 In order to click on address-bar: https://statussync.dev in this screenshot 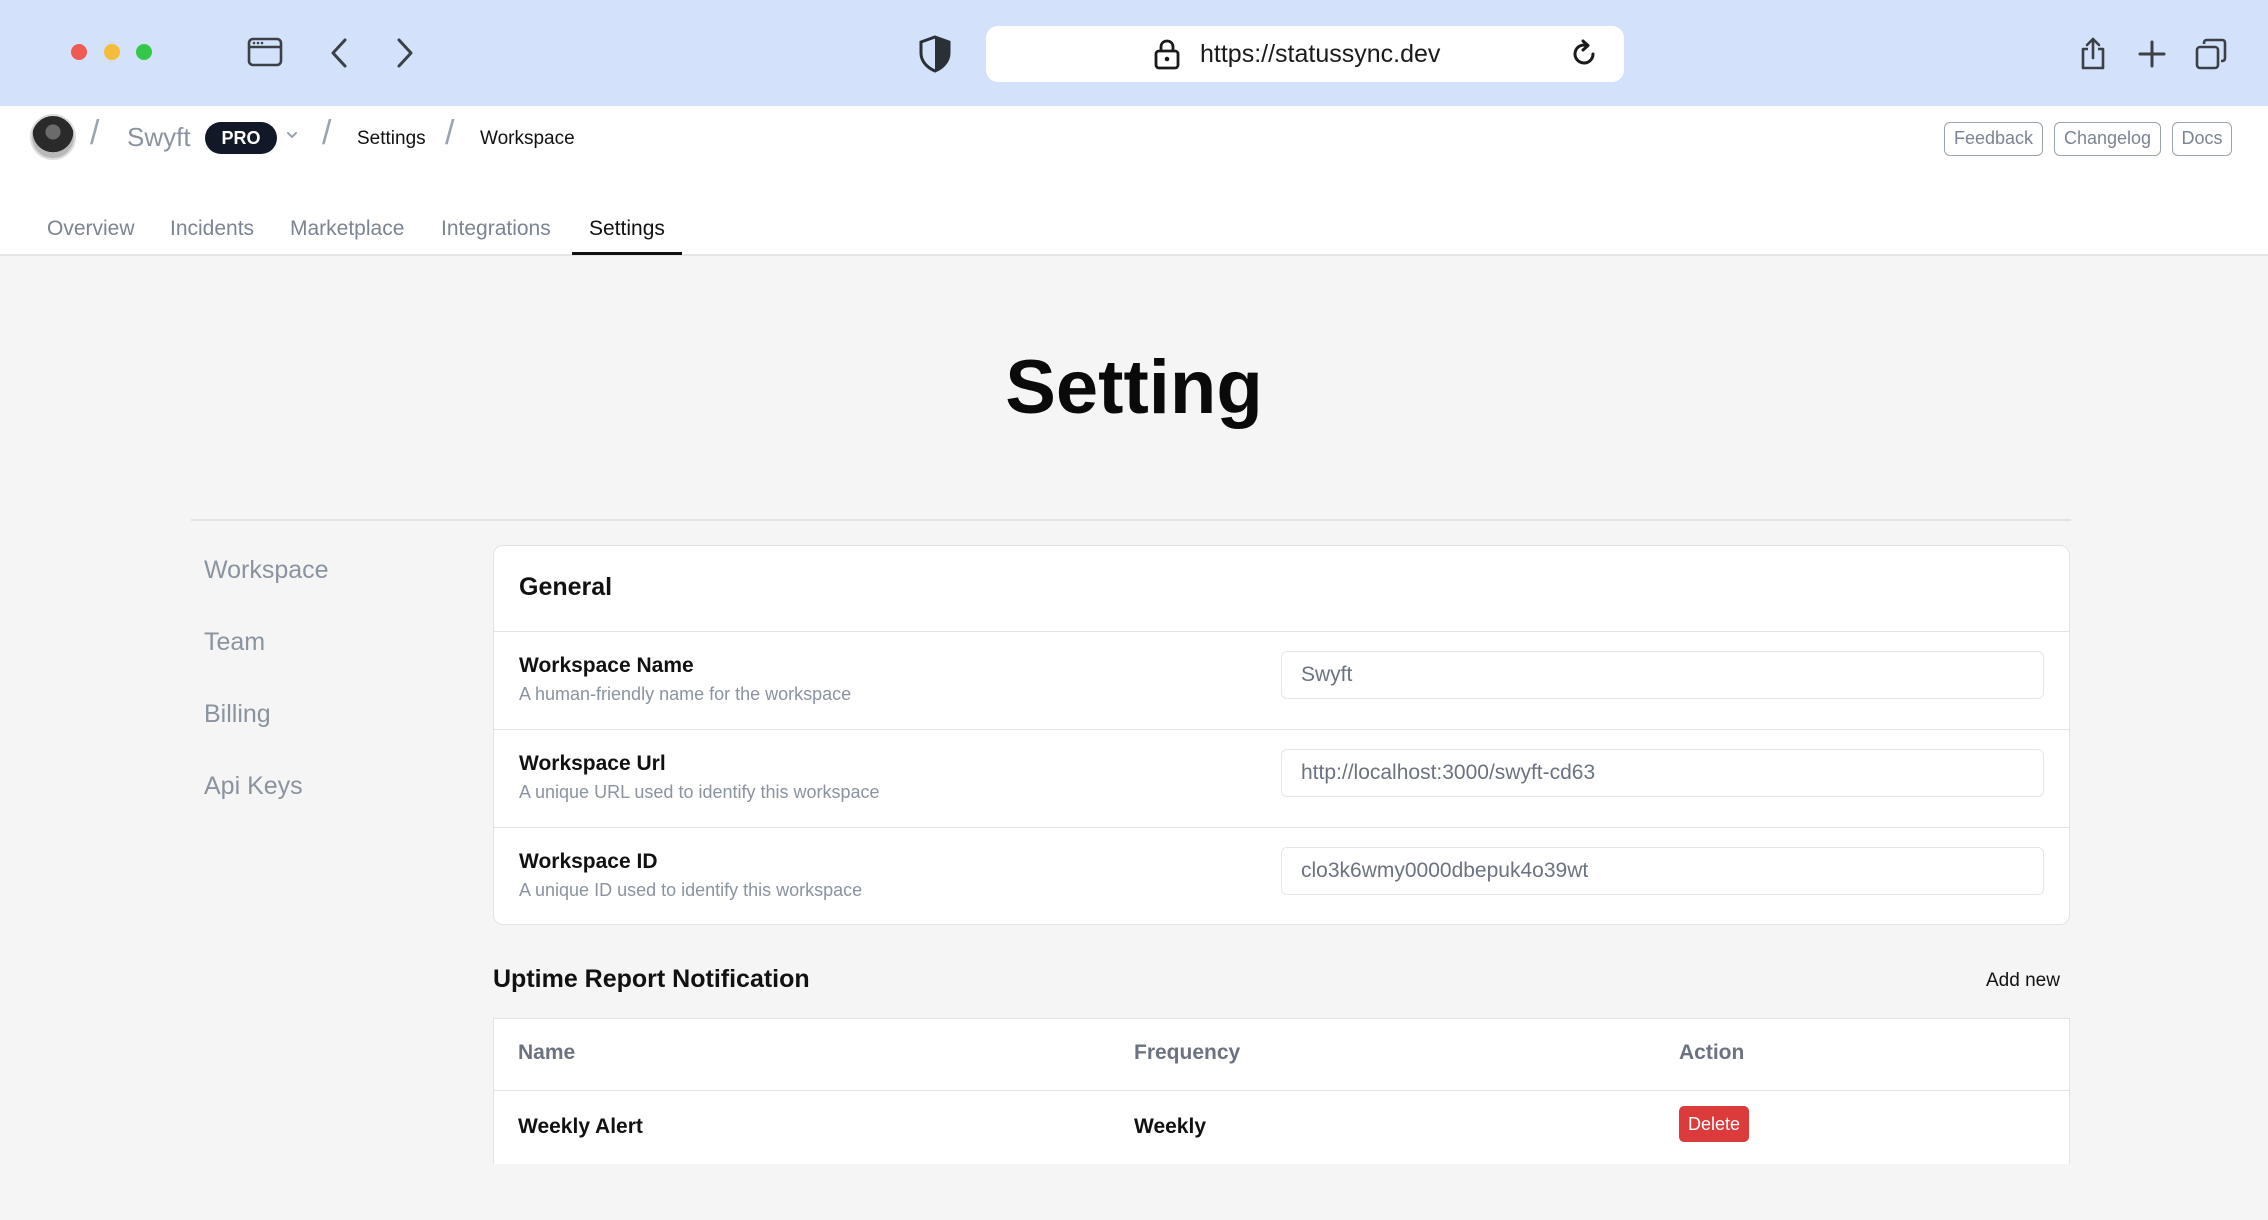, I will do `click(1305, 54)`.